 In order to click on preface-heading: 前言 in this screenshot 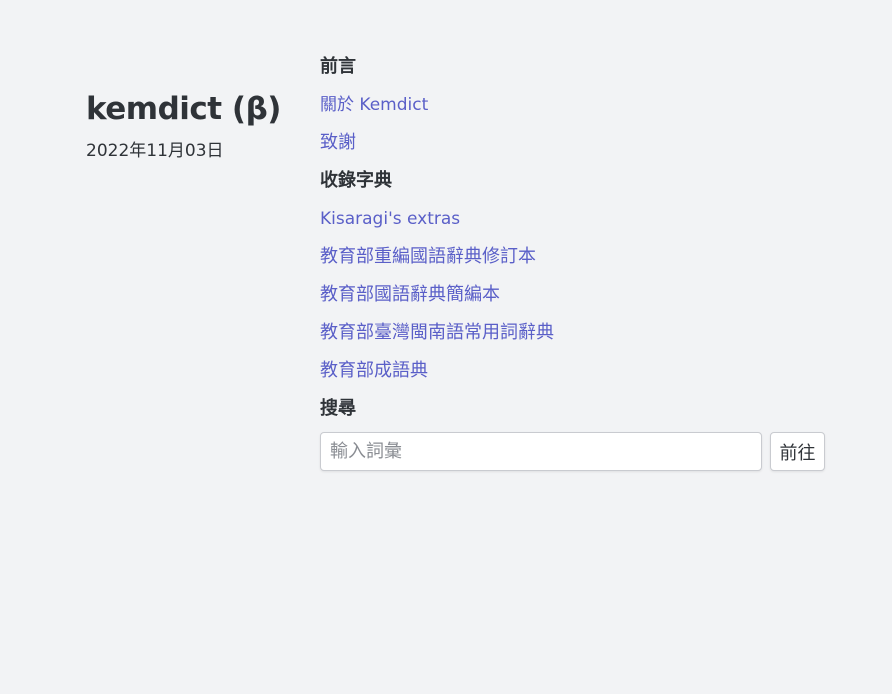, I will do `click(338, 66)`.